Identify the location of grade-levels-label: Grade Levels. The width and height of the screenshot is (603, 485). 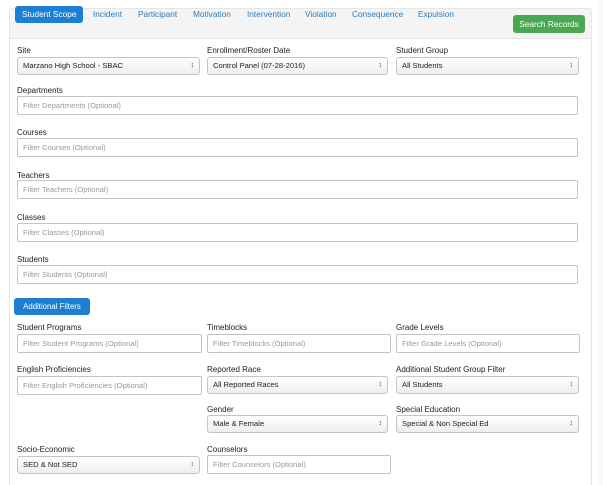
(420, 327).